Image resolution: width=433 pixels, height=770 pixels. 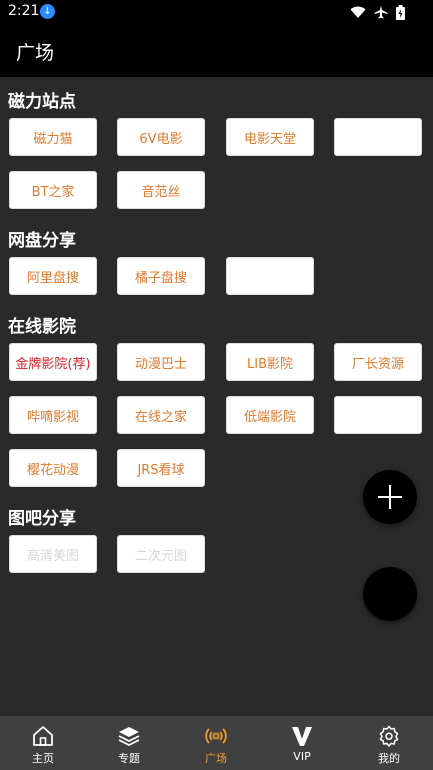 What do you see at coordinates (389, 758) in the screenshot?
I see `nav-label-mine: 我的` at bounding box center [389, 758].